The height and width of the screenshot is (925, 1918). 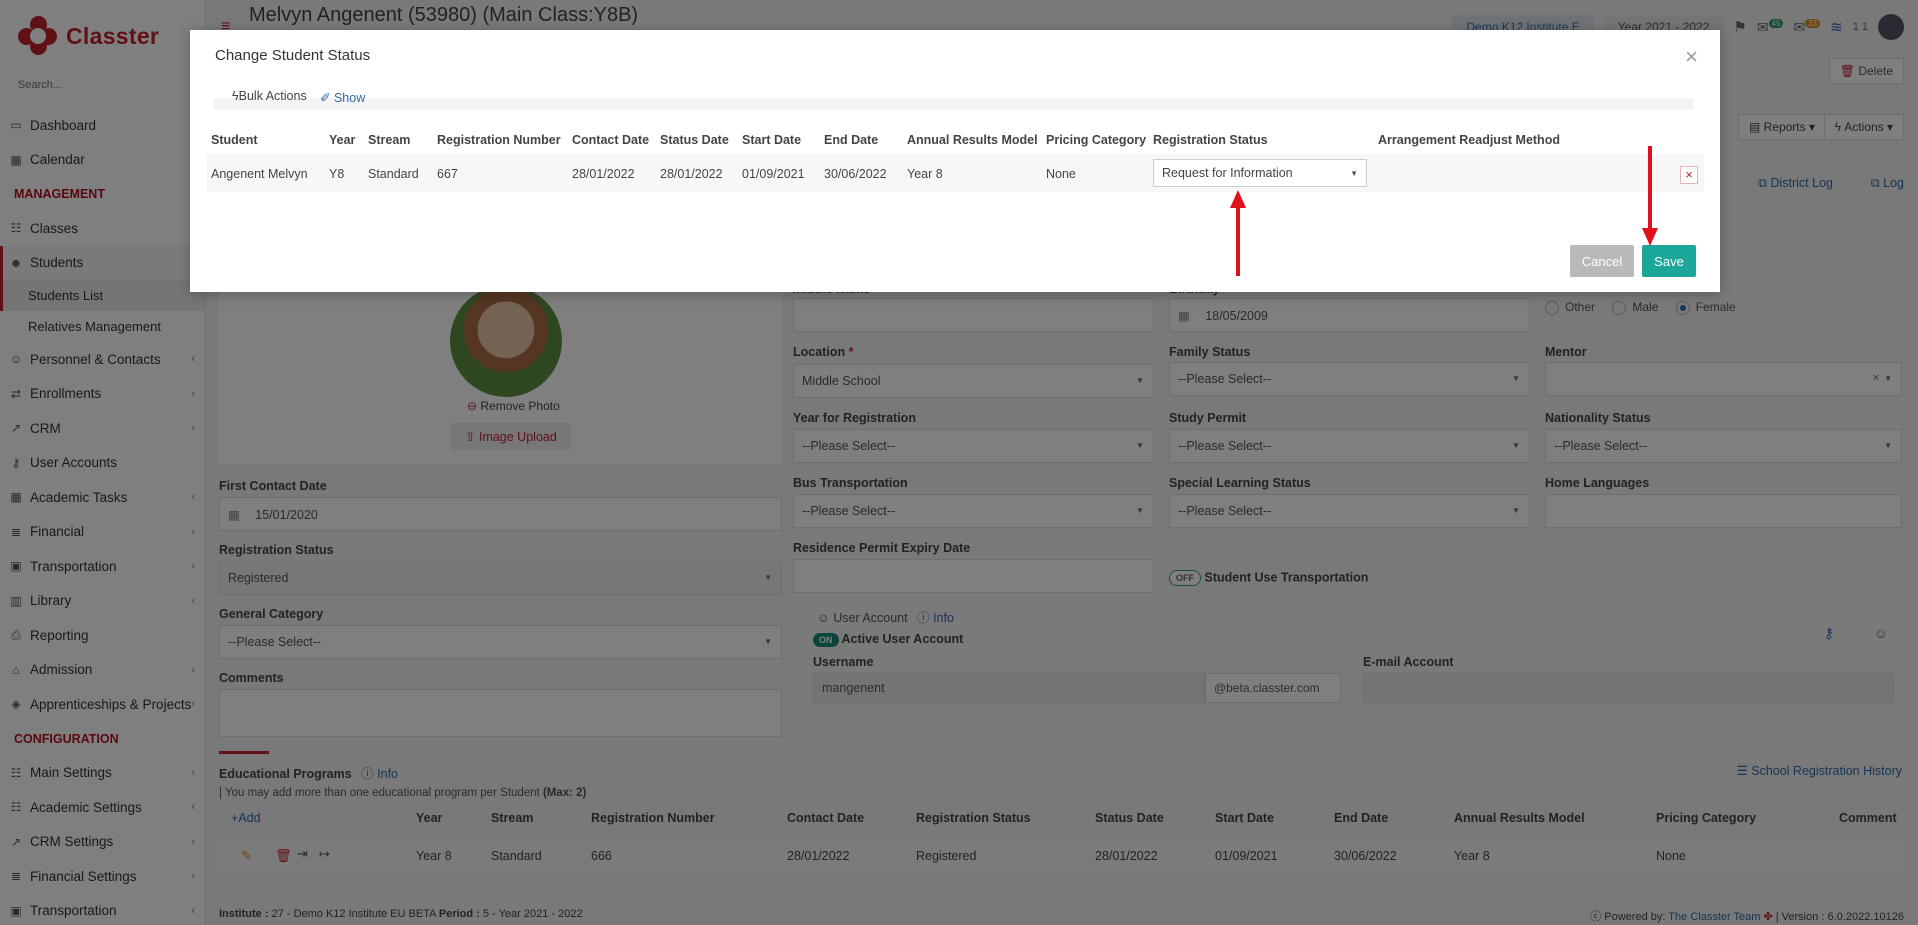 I want to click on cell-pricing-category: None, so click(x=1061, y=174).